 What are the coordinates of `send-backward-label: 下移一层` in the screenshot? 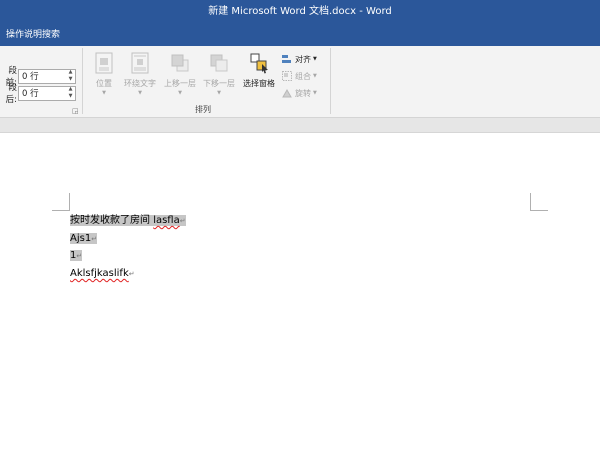 It's located at (219, 83).